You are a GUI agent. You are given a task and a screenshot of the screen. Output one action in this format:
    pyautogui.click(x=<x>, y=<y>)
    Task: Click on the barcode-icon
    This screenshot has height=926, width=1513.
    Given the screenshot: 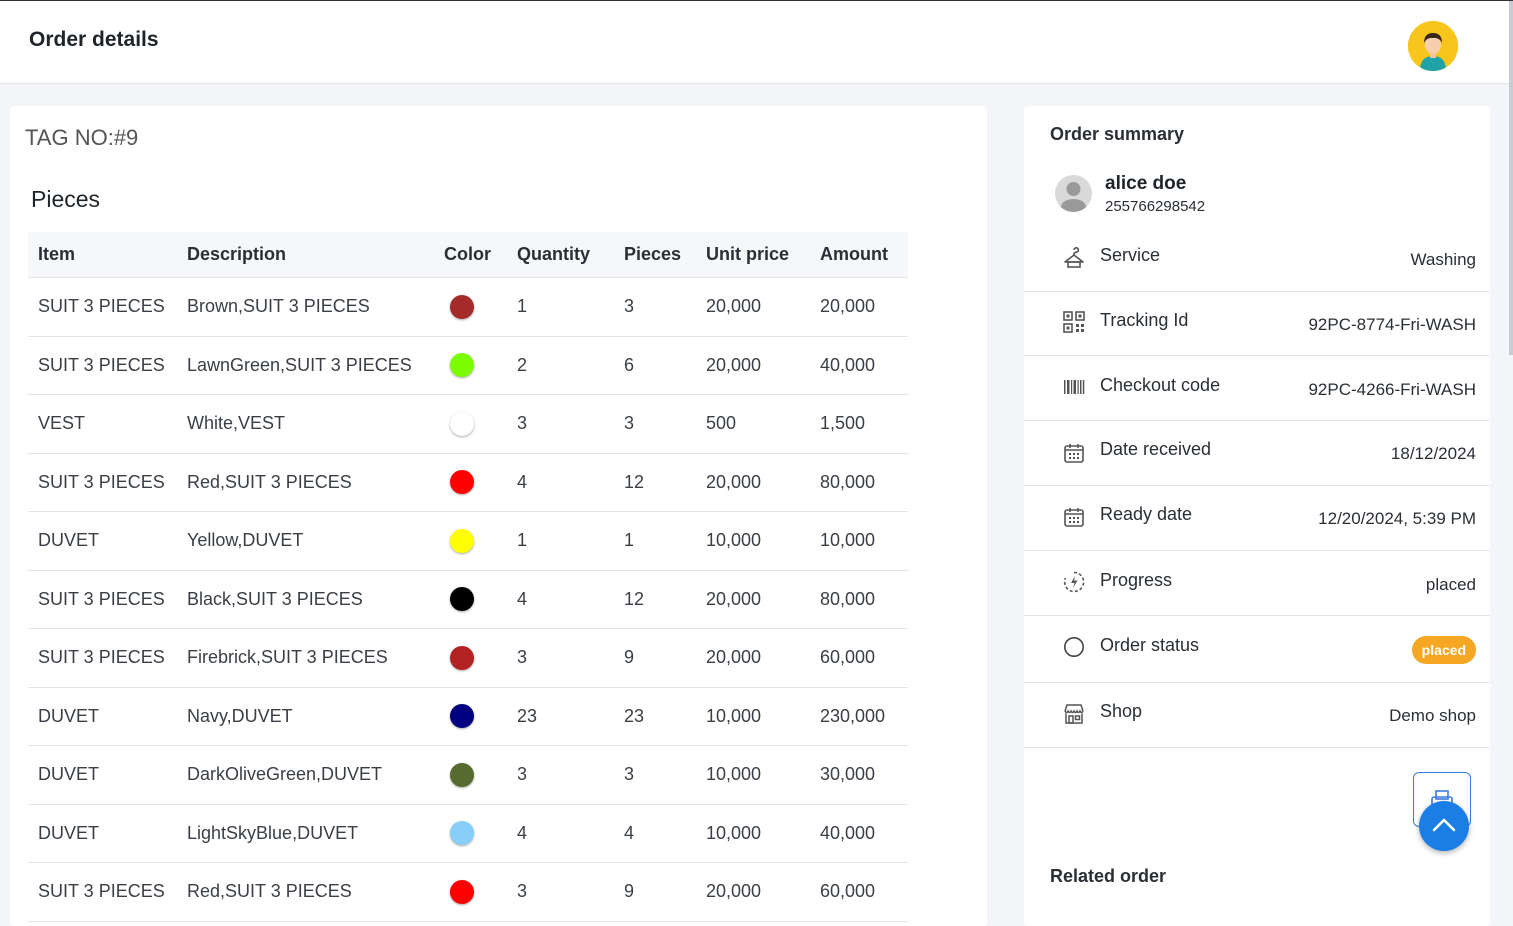 What is the action you would take?
    pyautogui.click(x=1074, y=387)
    